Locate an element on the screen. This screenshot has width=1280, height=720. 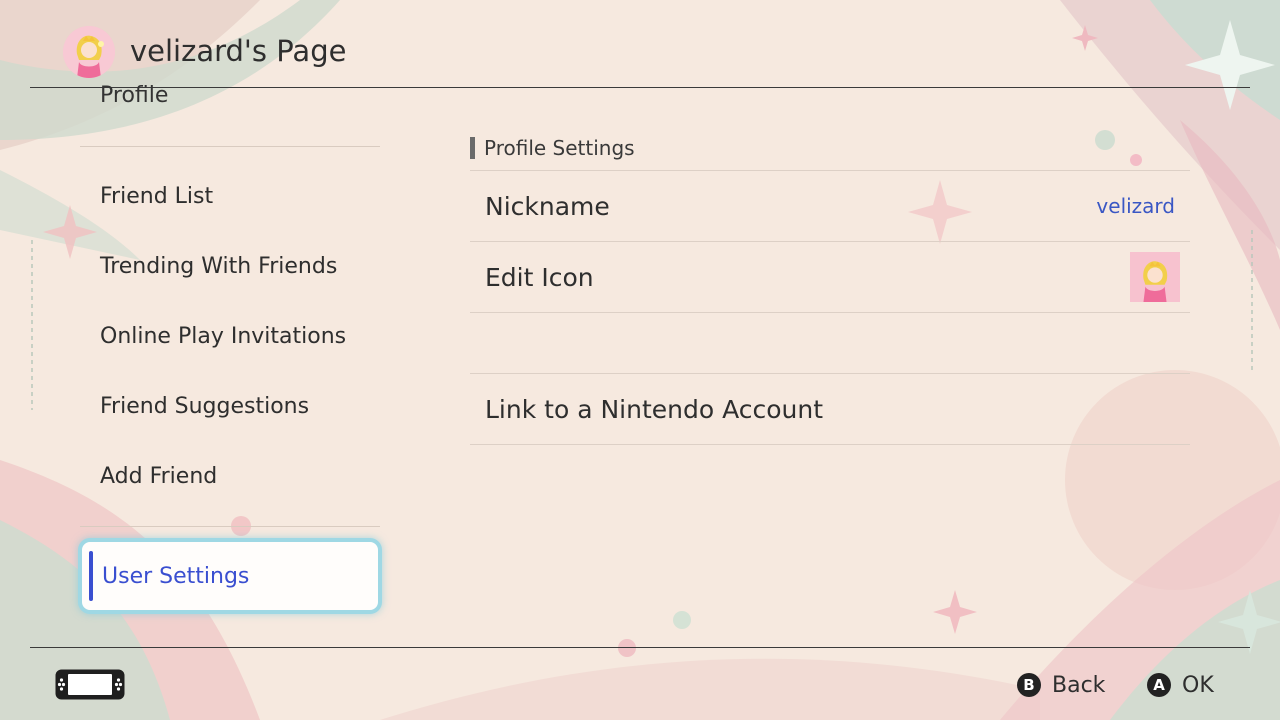
sidebar-item-friend-suggestions: Friend Suggestions is located at coordinates (230, 406).